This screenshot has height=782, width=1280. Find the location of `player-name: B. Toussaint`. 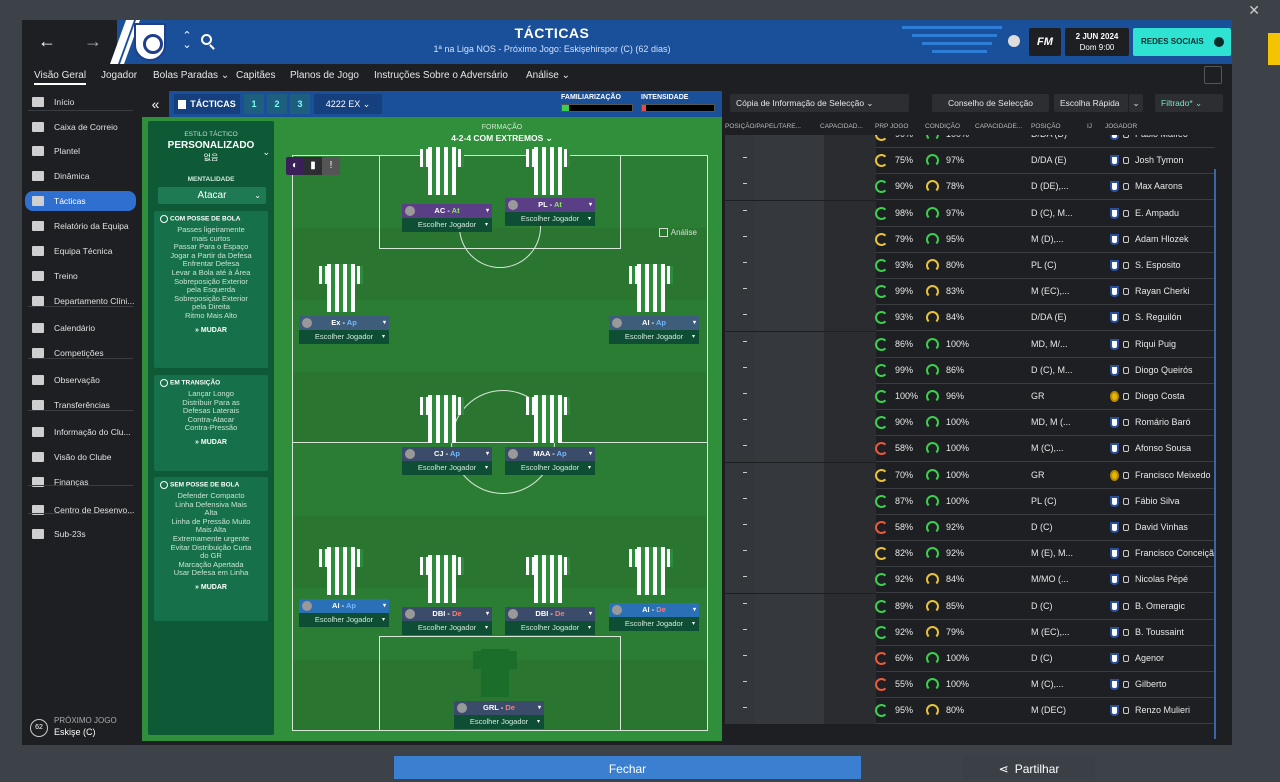

player-name: B. Toussaint is located at coordinates (1175, 632).